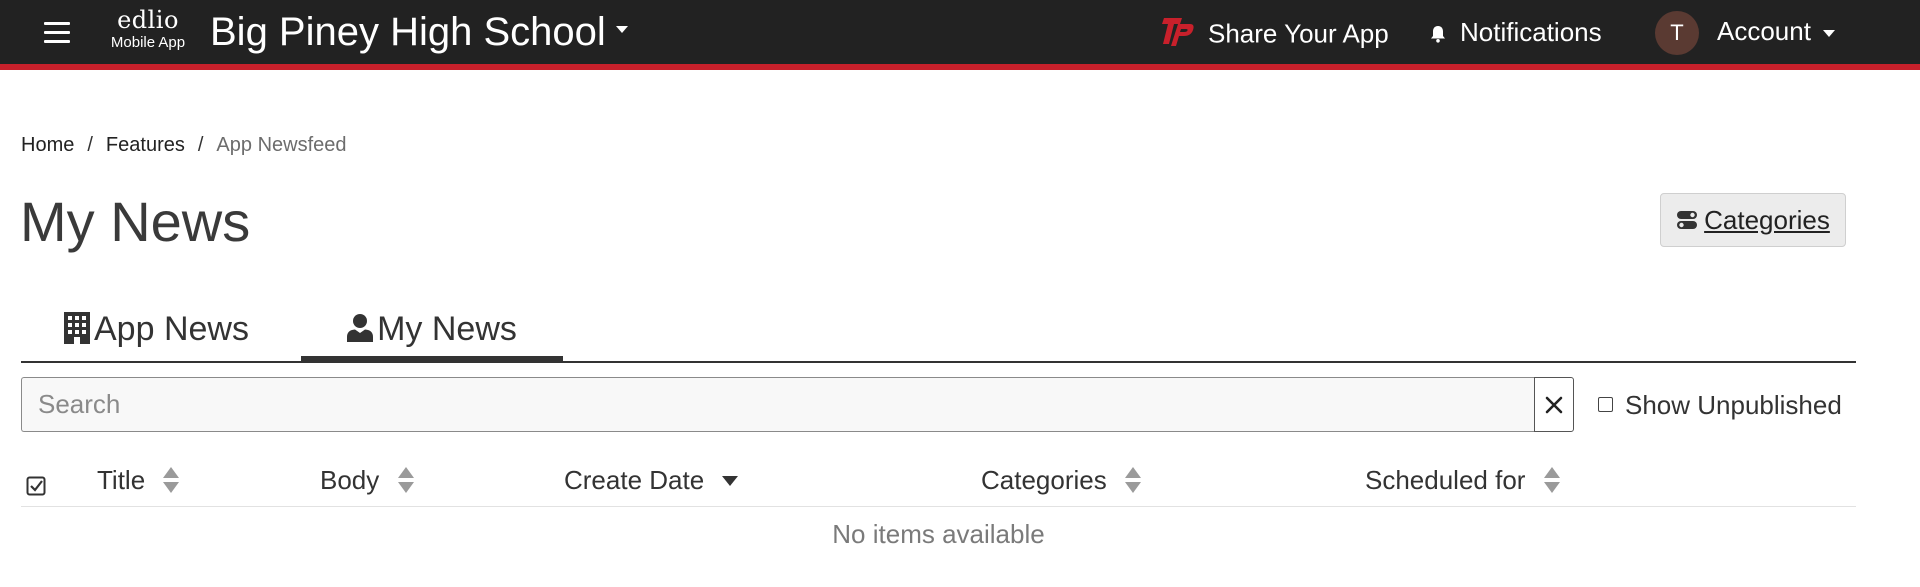 This screenshot has width=1920, height=587. What do you see at coordinates (634, 480) in the screenshot?
I see `column-create-date-label: Create Date` at bounding box center [634, 480].